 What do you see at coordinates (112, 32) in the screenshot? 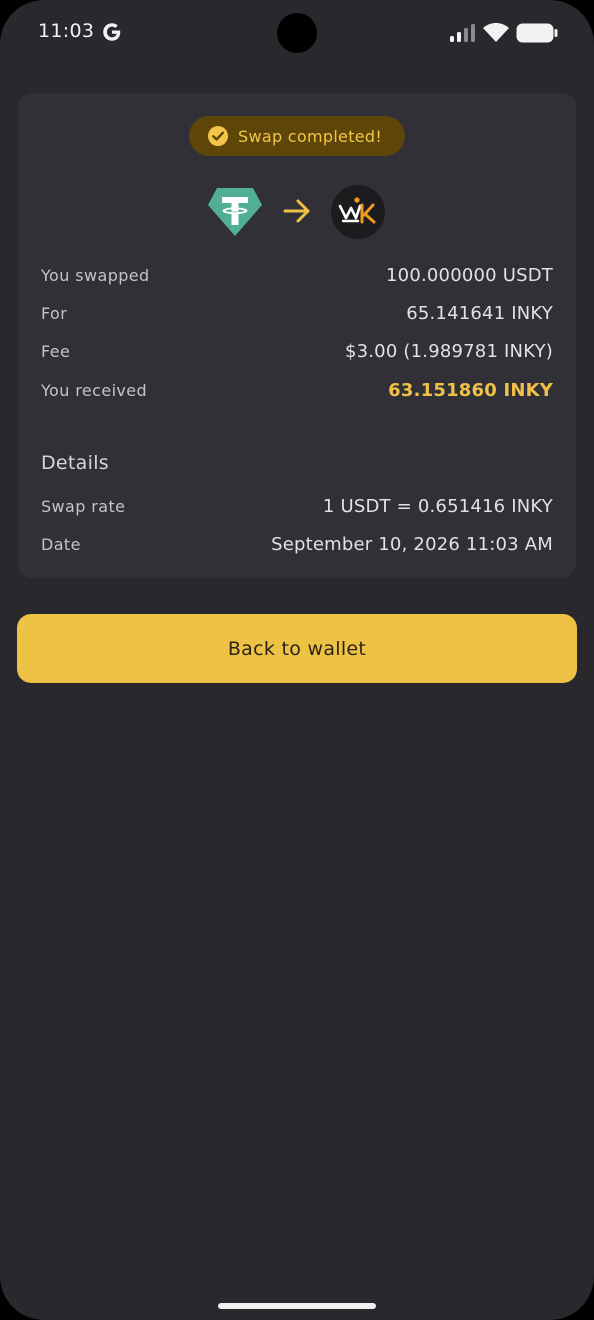
I see `google-icon` at bounding box center [112, 32].